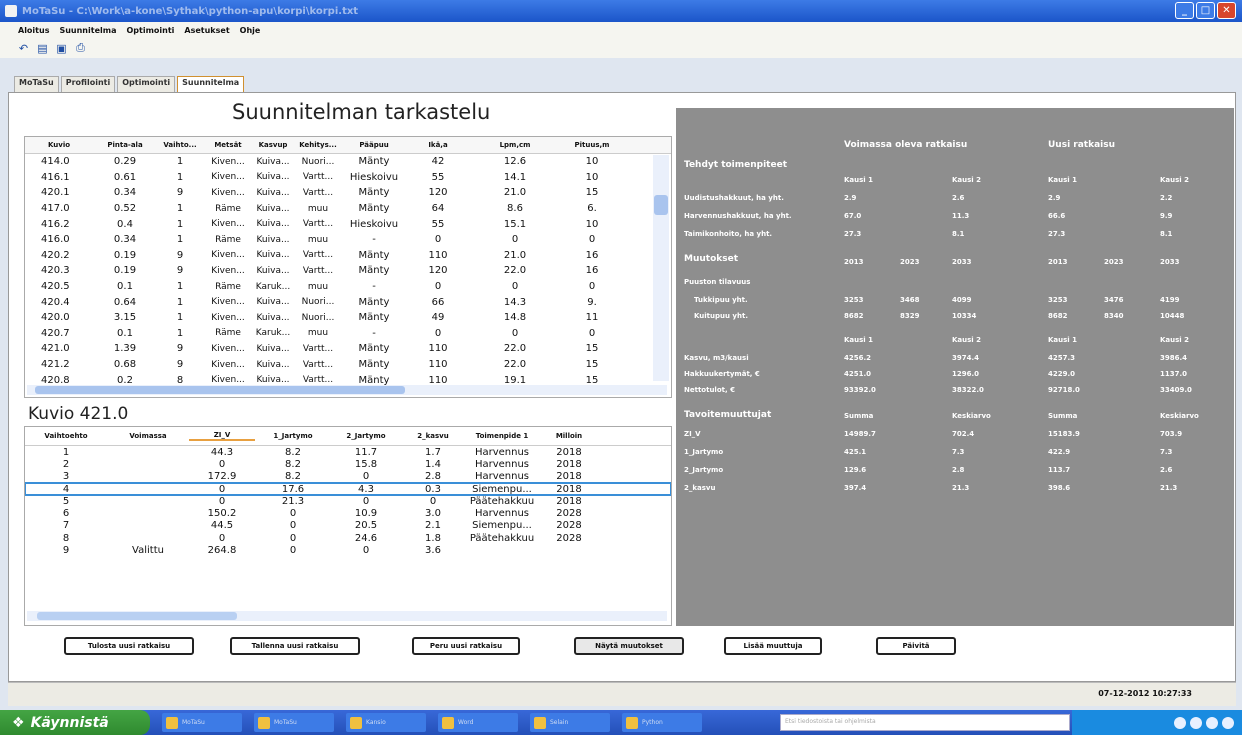  I want to click on lisaa-muuttuja-button: Lisää muuttuja, so click(773, 646).